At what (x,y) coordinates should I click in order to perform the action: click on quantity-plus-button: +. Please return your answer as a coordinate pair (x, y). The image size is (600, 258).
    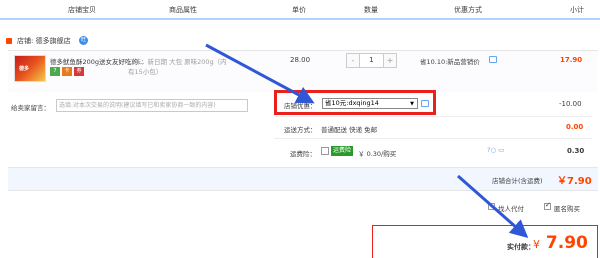
    Looking at the image, I should click on (389, 60).